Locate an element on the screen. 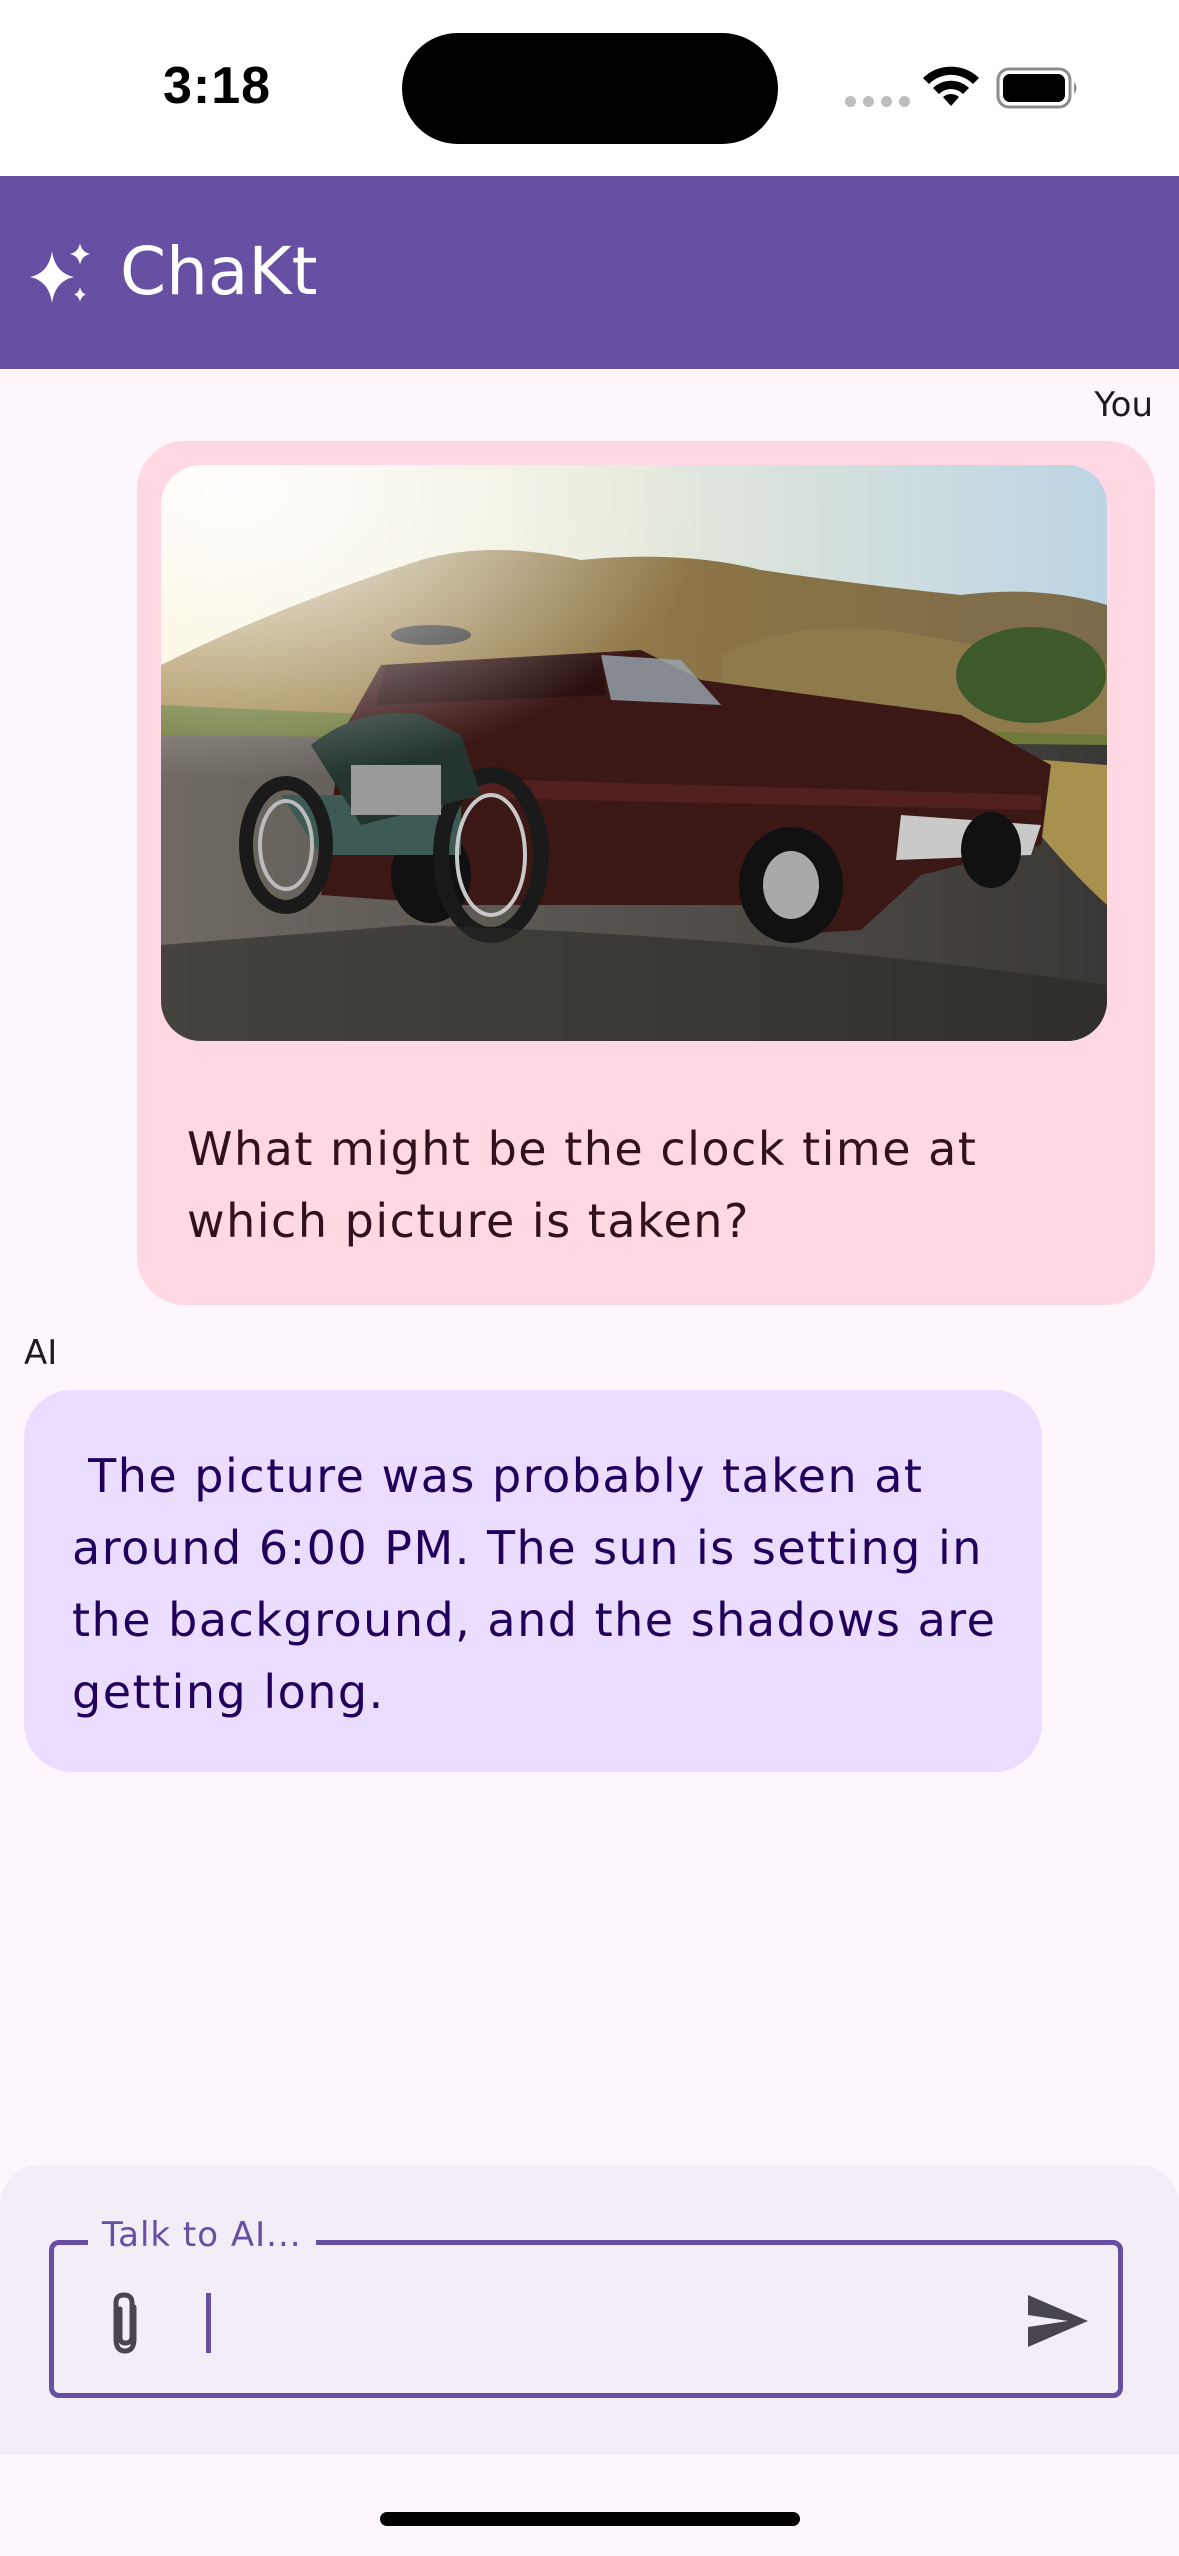  status-bar: 3:18 is located at coordinates (589, 88).